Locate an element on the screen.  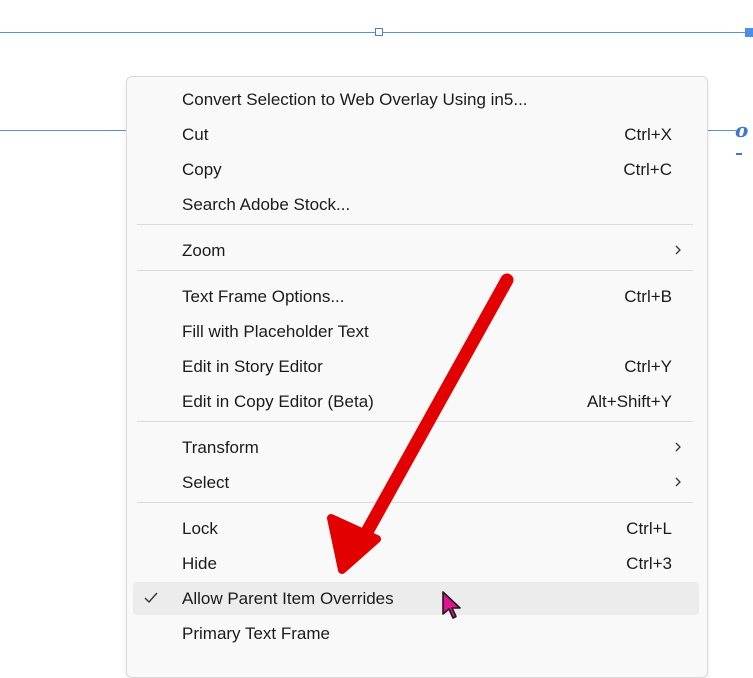
menu-item-label: Primary Text Frame is located at coordinates (256, 633).